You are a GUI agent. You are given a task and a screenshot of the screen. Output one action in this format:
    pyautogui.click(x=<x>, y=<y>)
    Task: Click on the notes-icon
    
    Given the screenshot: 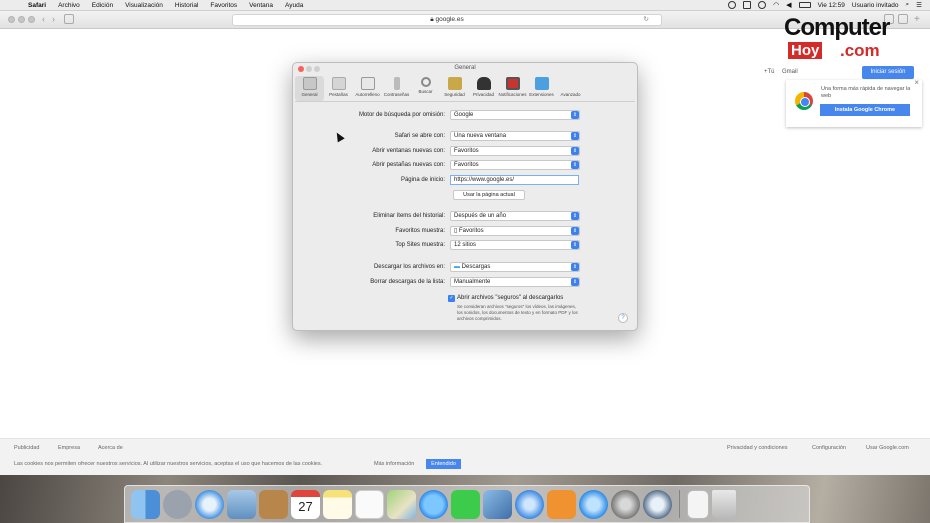 What is the action you would take?
    pyautogui.click(x=337, y=504)
    